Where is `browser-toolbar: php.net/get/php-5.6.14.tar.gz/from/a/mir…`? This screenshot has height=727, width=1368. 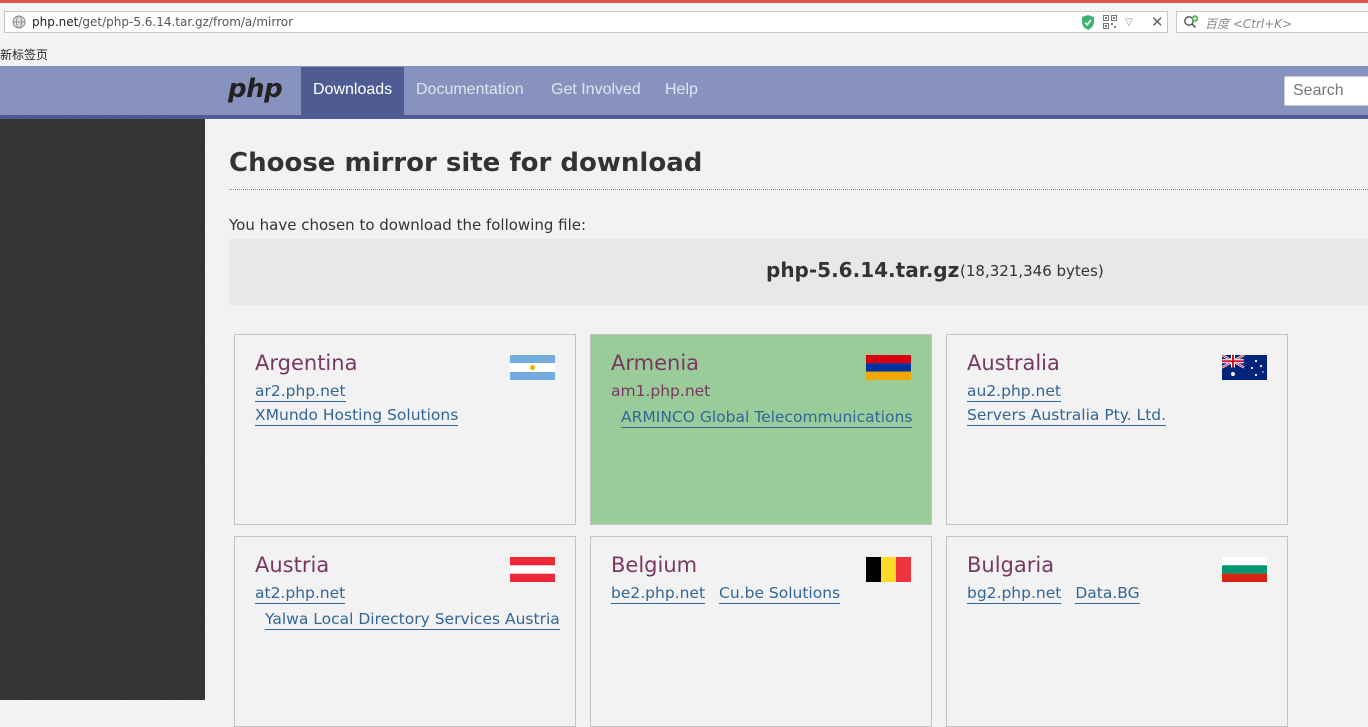
browser-toolbar: php.net/get/php-5.6.14.tar.gz/from/a/mir… is located at coordinates (684, 21).